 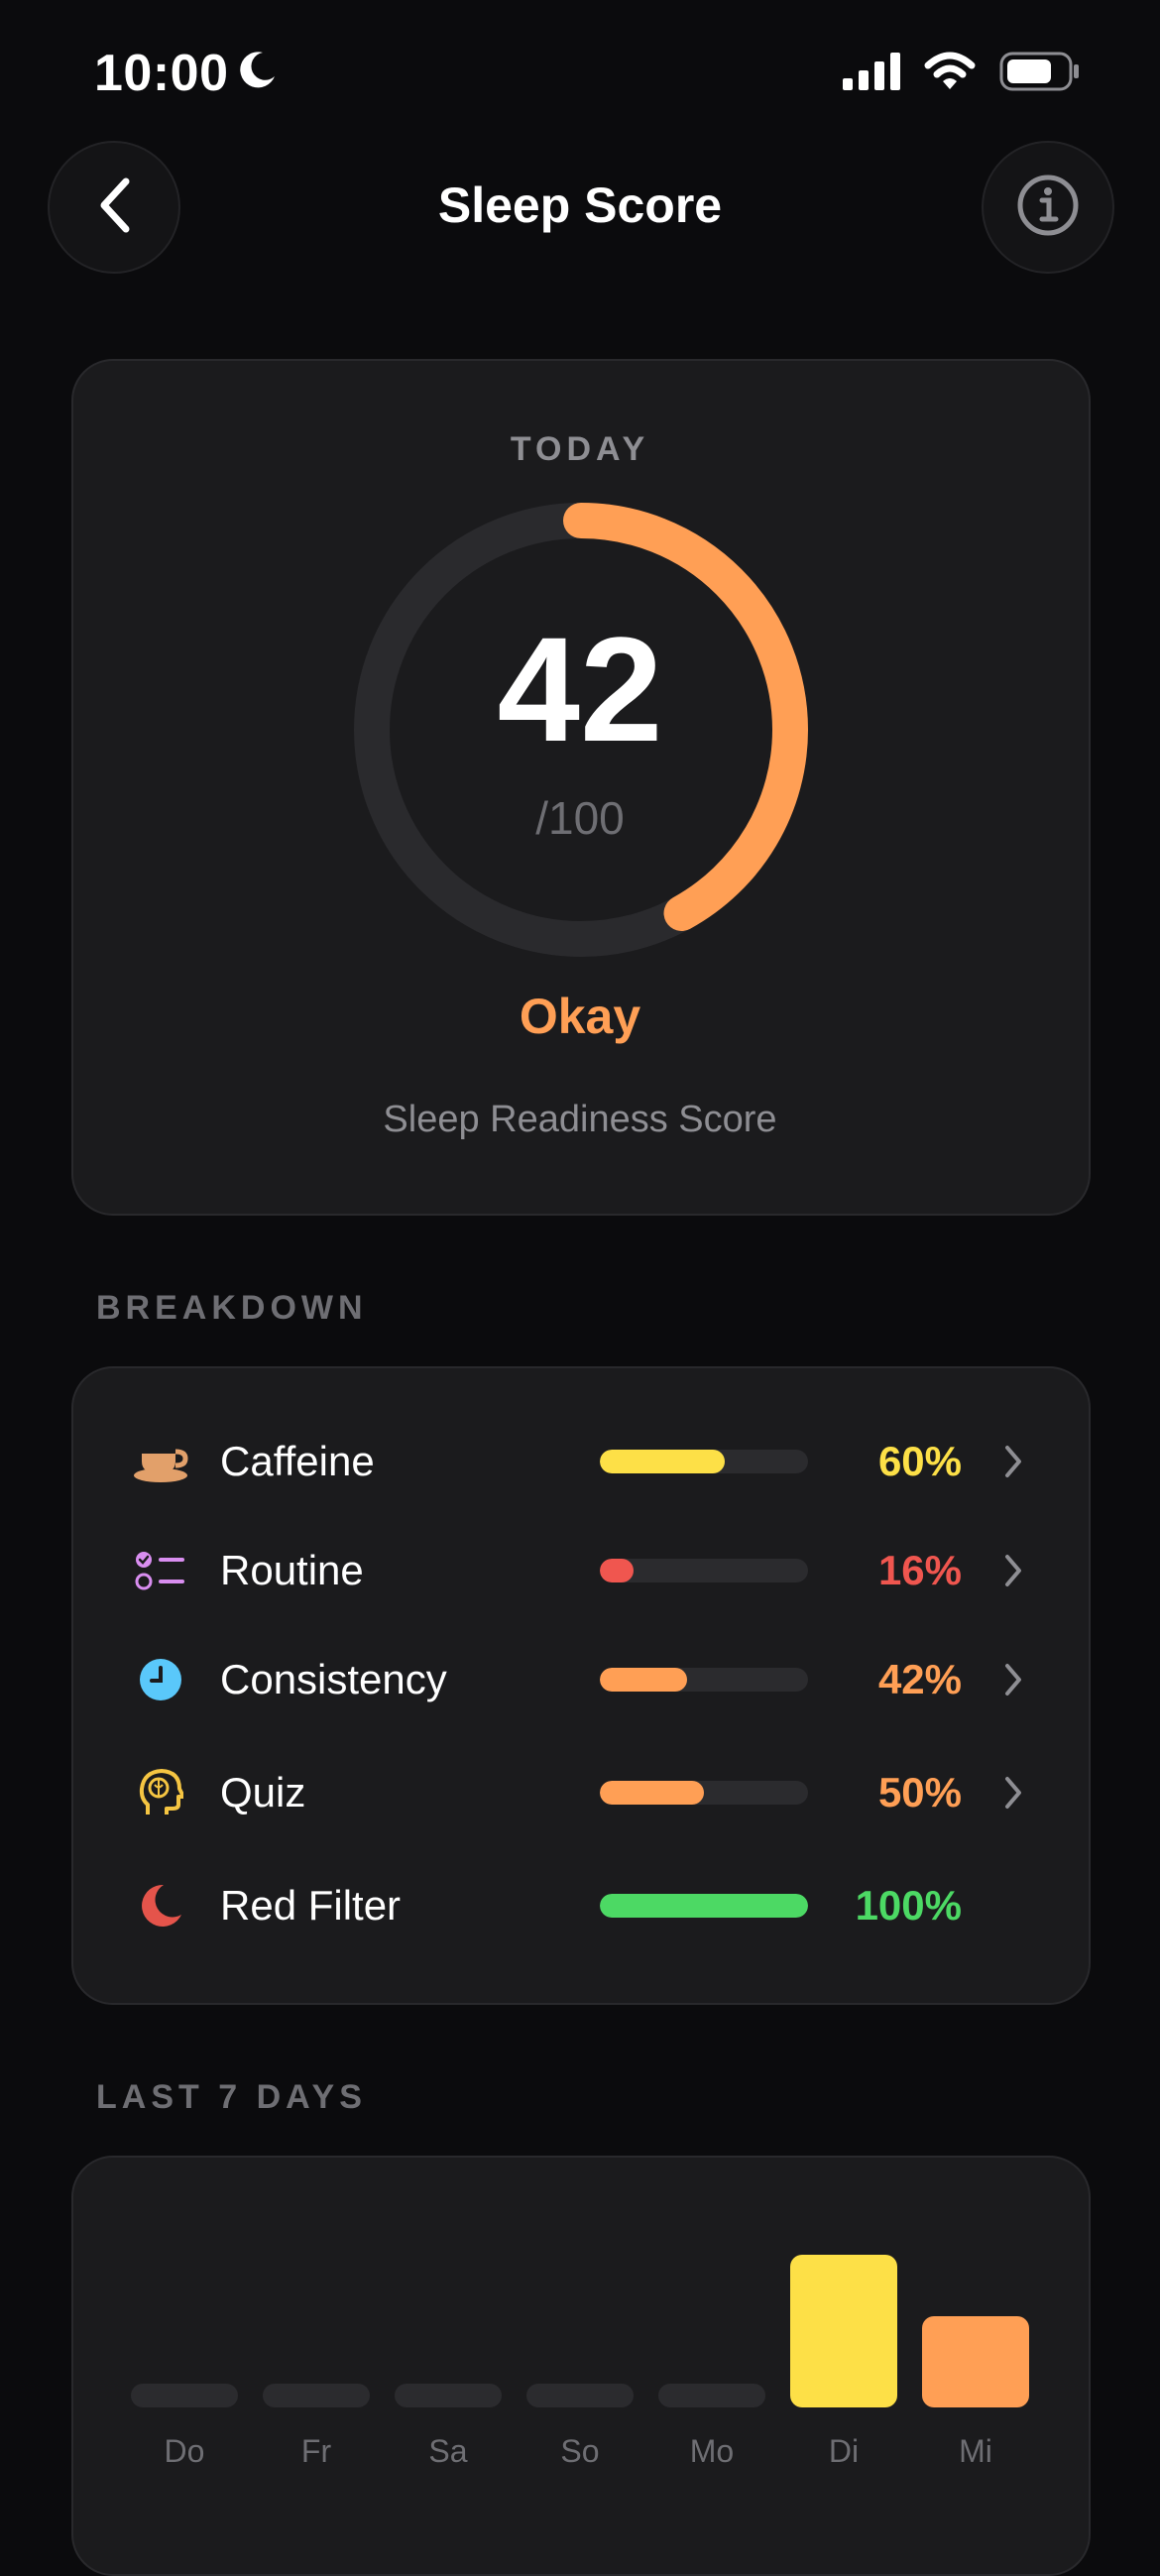 What do you see at coordinates (580, 2451) in the screenshot?
I see `chart-day-label: So` at bounding box center [580, 2451].